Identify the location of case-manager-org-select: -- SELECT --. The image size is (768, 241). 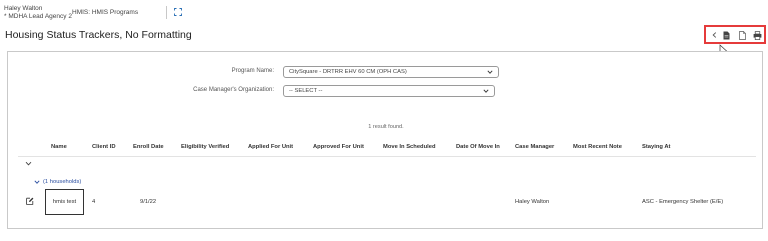
(389, 91).